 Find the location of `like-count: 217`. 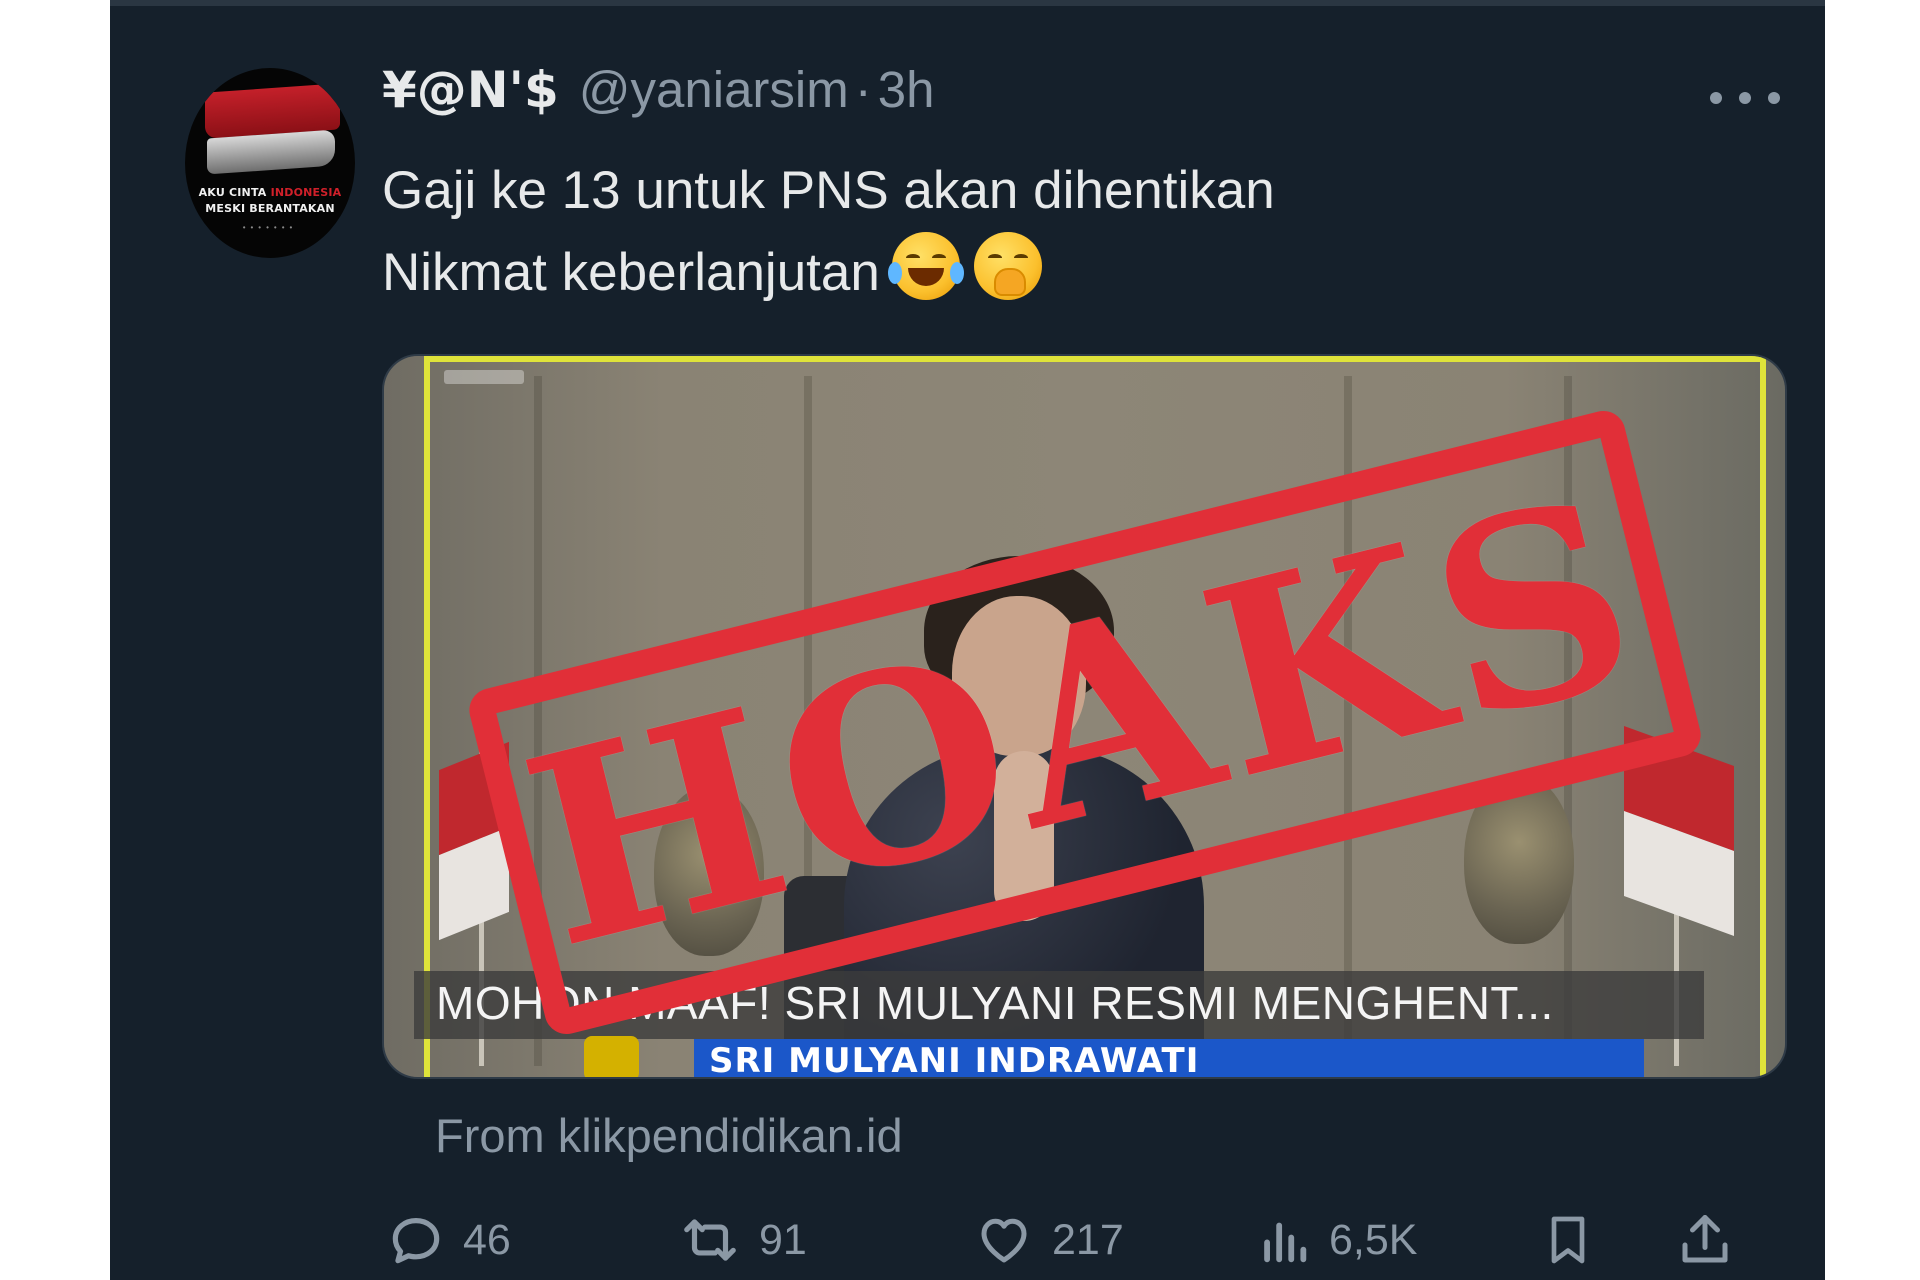

like-count: 217 is located at coordinates (1088, 1239).